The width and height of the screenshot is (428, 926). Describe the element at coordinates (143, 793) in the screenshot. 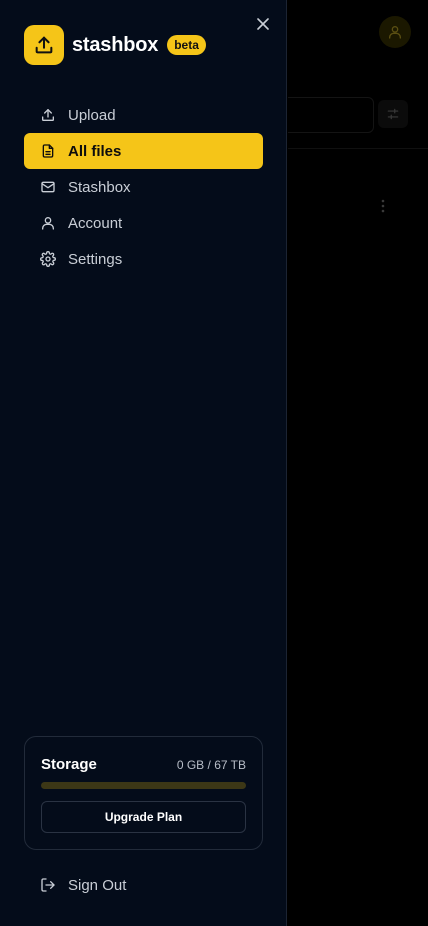

I see `storage-card: Storage 0 GB / 67 TB Upgrade Plan` at that location.